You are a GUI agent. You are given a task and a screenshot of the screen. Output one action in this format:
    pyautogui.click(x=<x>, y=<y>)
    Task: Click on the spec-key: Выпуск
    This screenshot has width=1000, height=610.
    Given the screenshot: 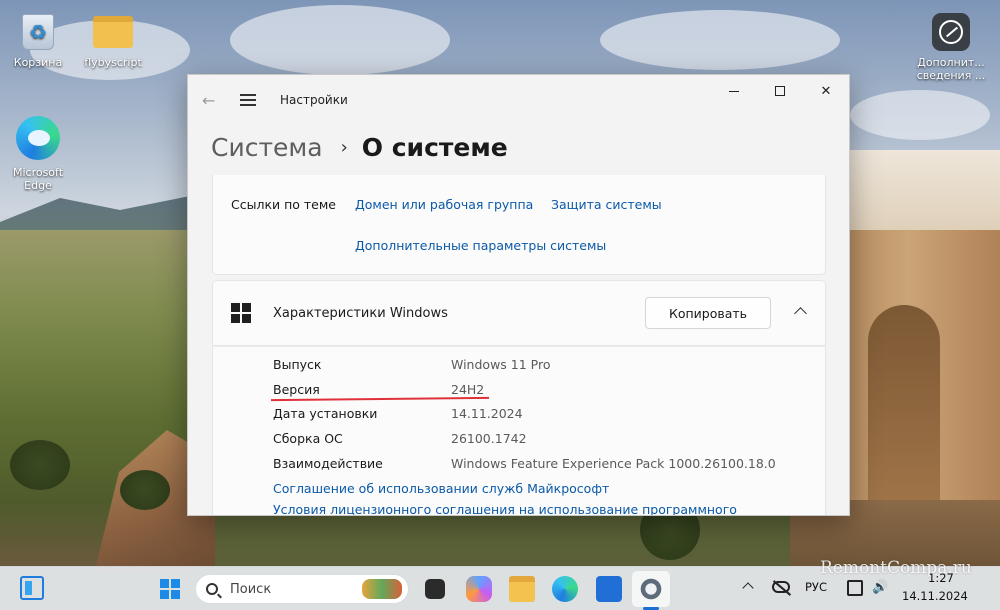 What is the action you would take?
    pyautogui.click(x=297, y=364)
    